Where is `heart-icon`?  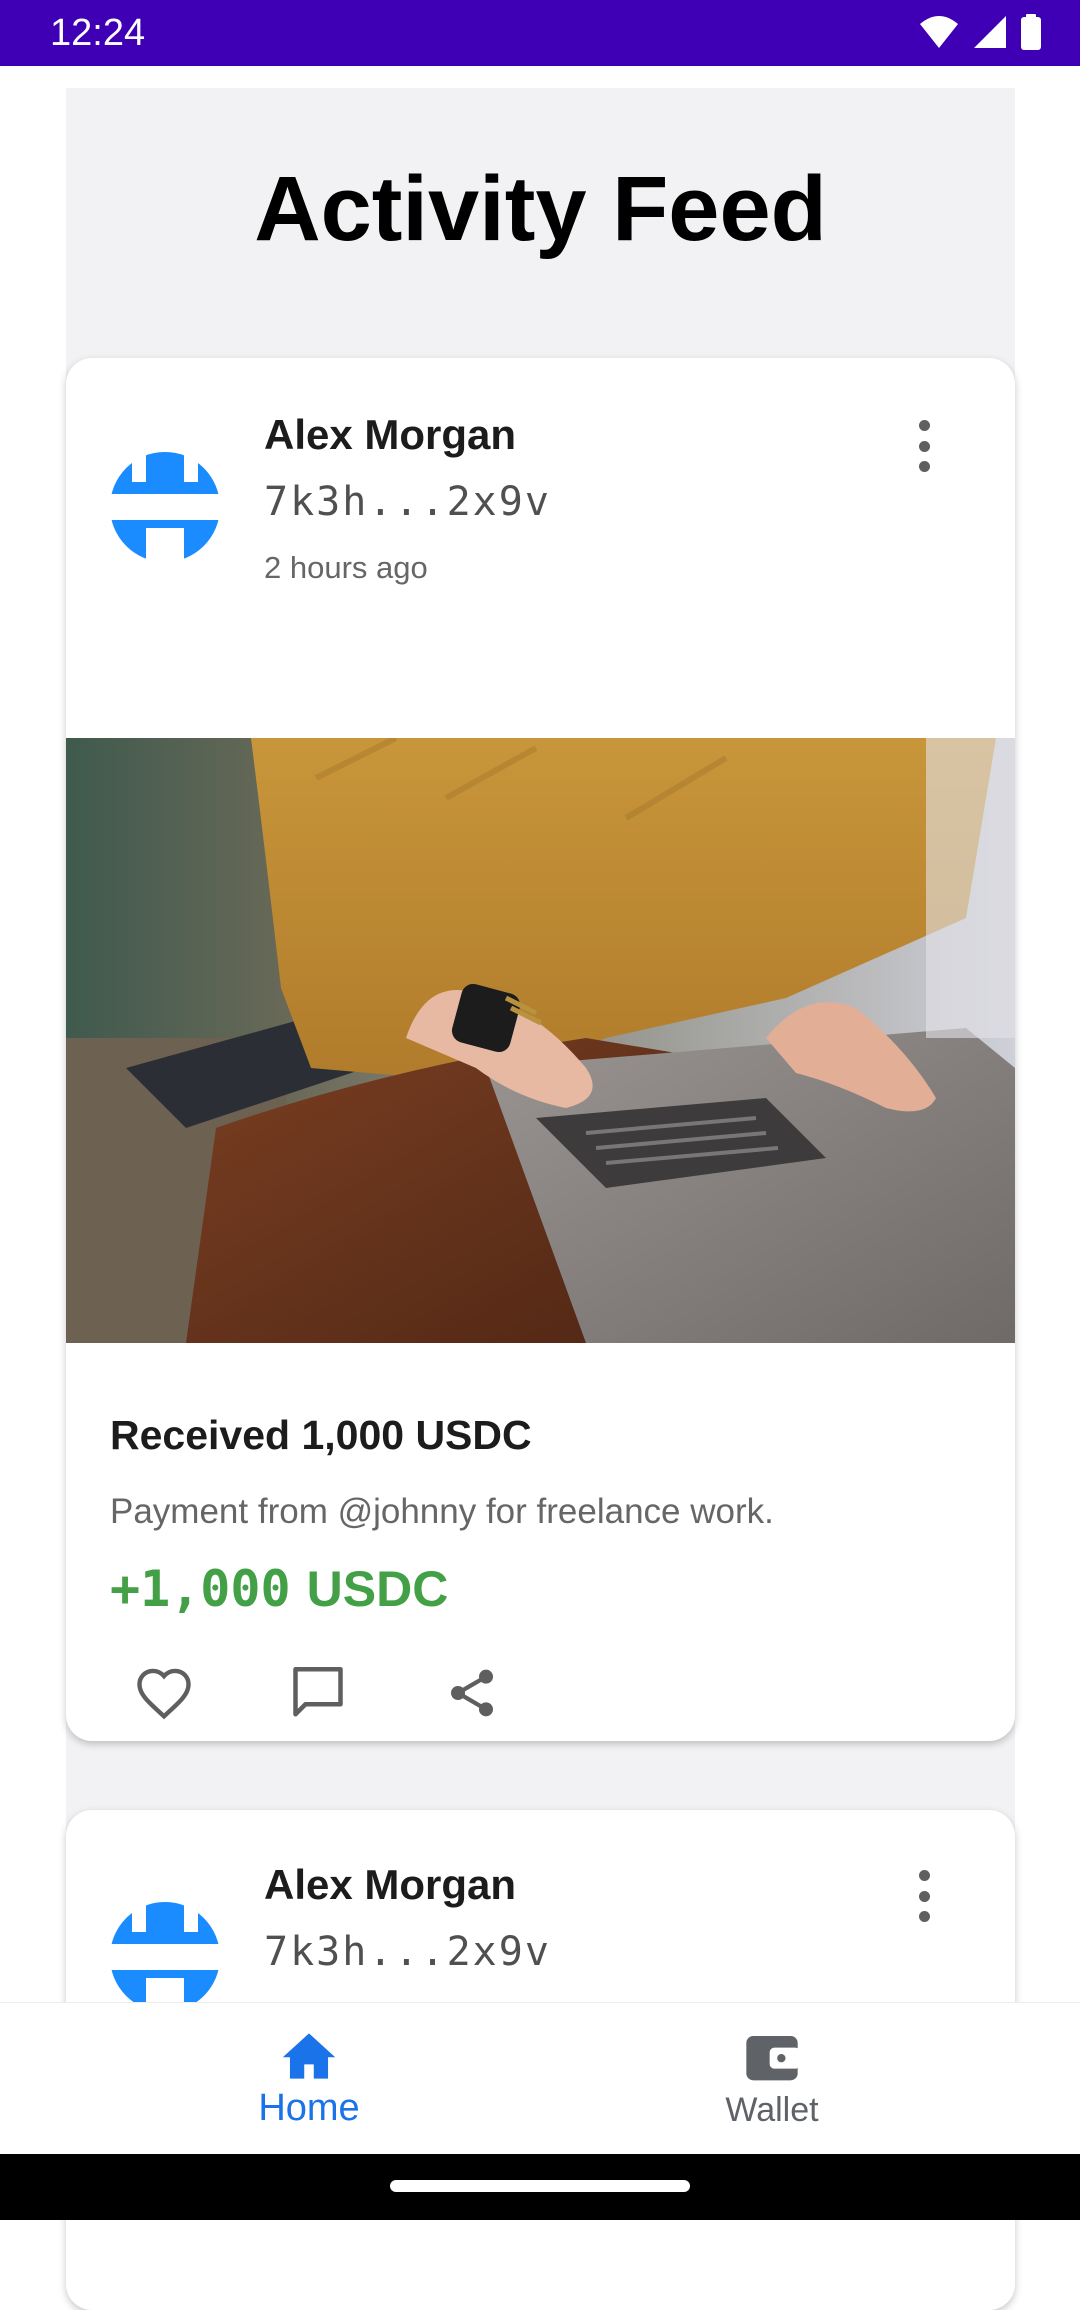
heart-icon is located at coordinates (164, 1694).